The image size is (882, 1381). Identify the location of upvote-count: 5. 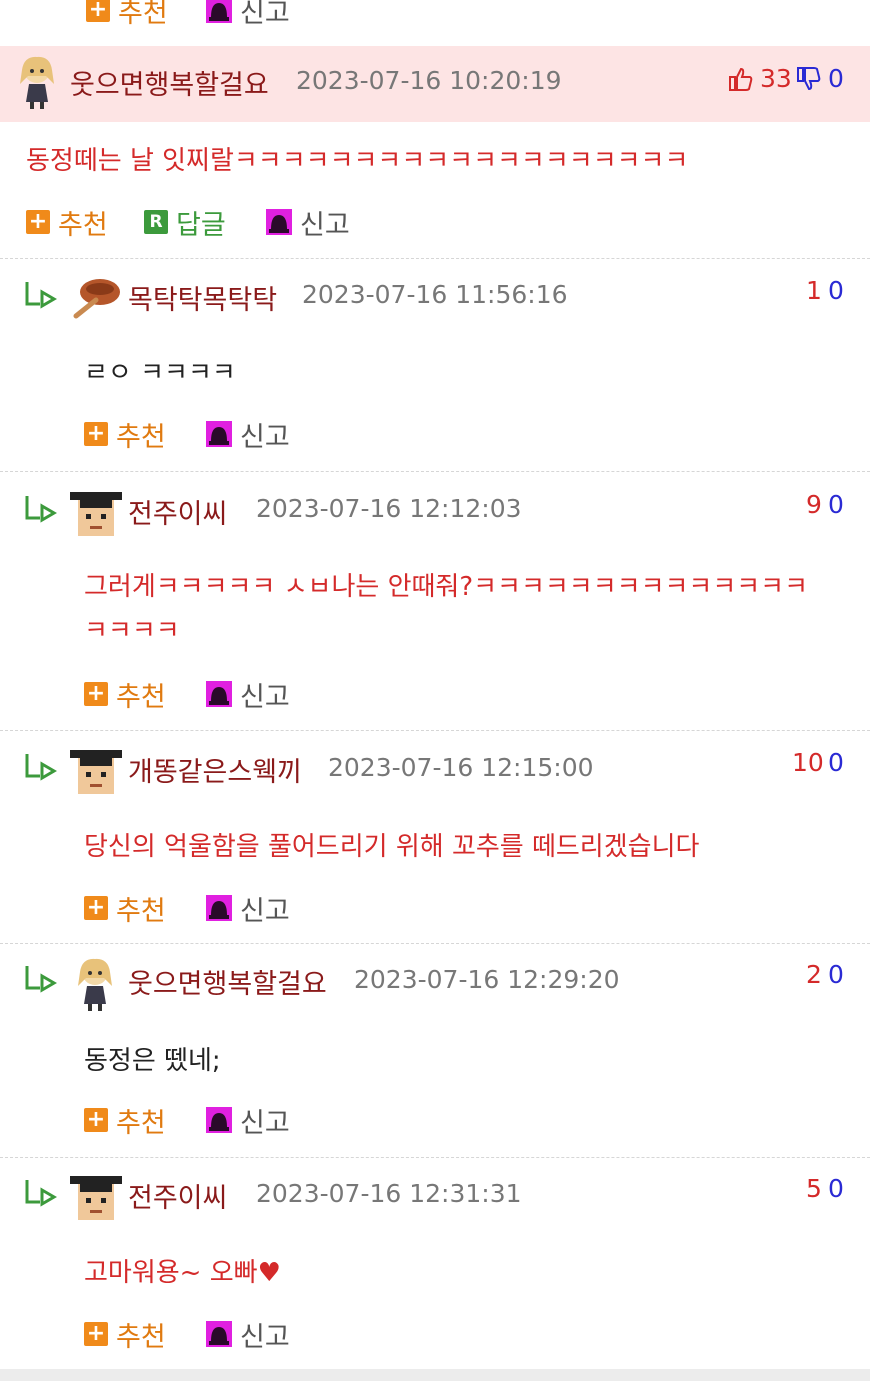
(814, 1188).